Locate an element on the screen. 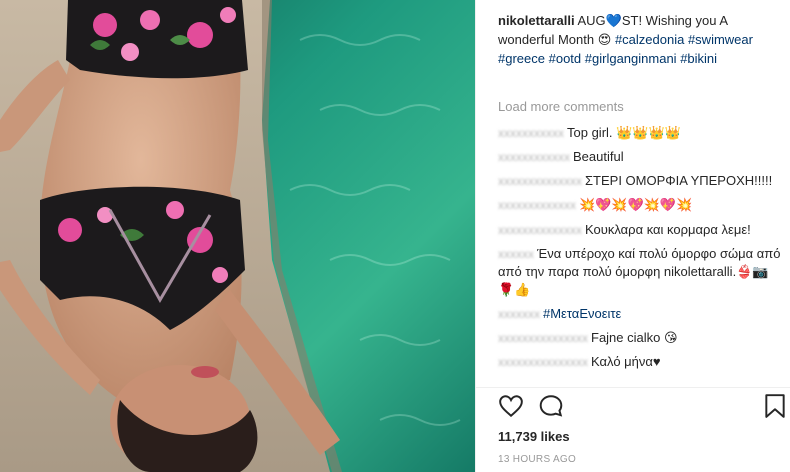 The image size is (790, 472). caption-text: AUG is located at coordinates (591, 20).